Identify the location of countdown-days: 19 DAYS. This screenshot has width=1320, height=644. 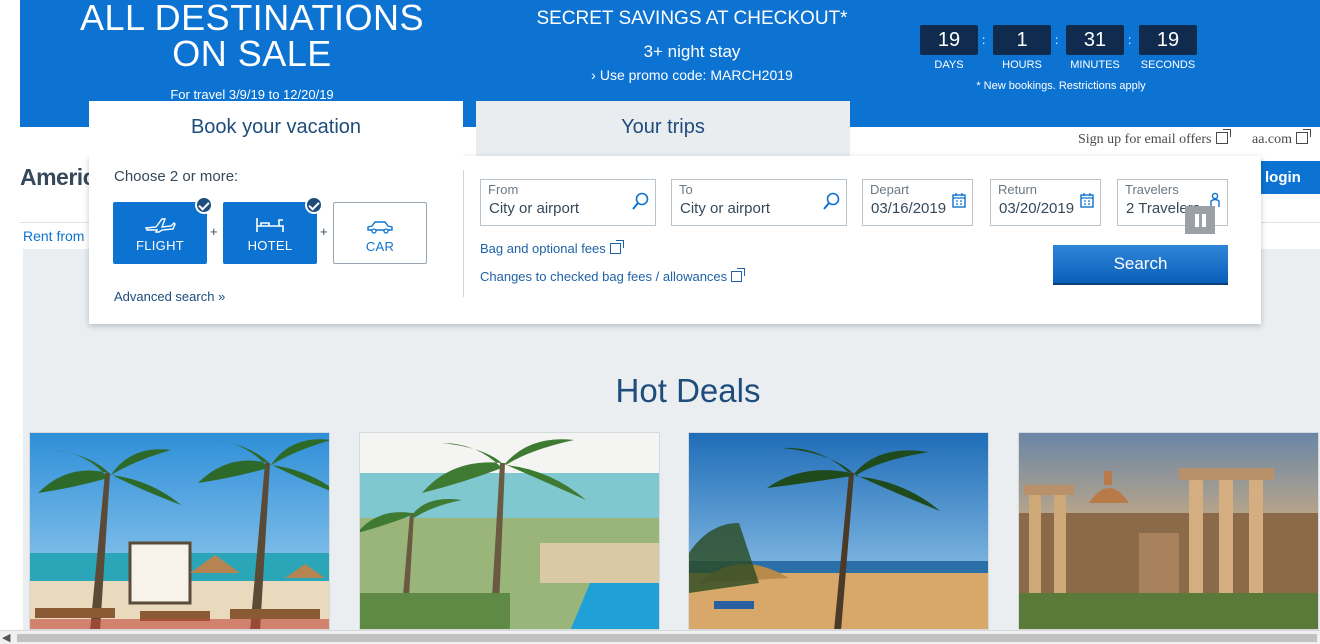
(949, 48).